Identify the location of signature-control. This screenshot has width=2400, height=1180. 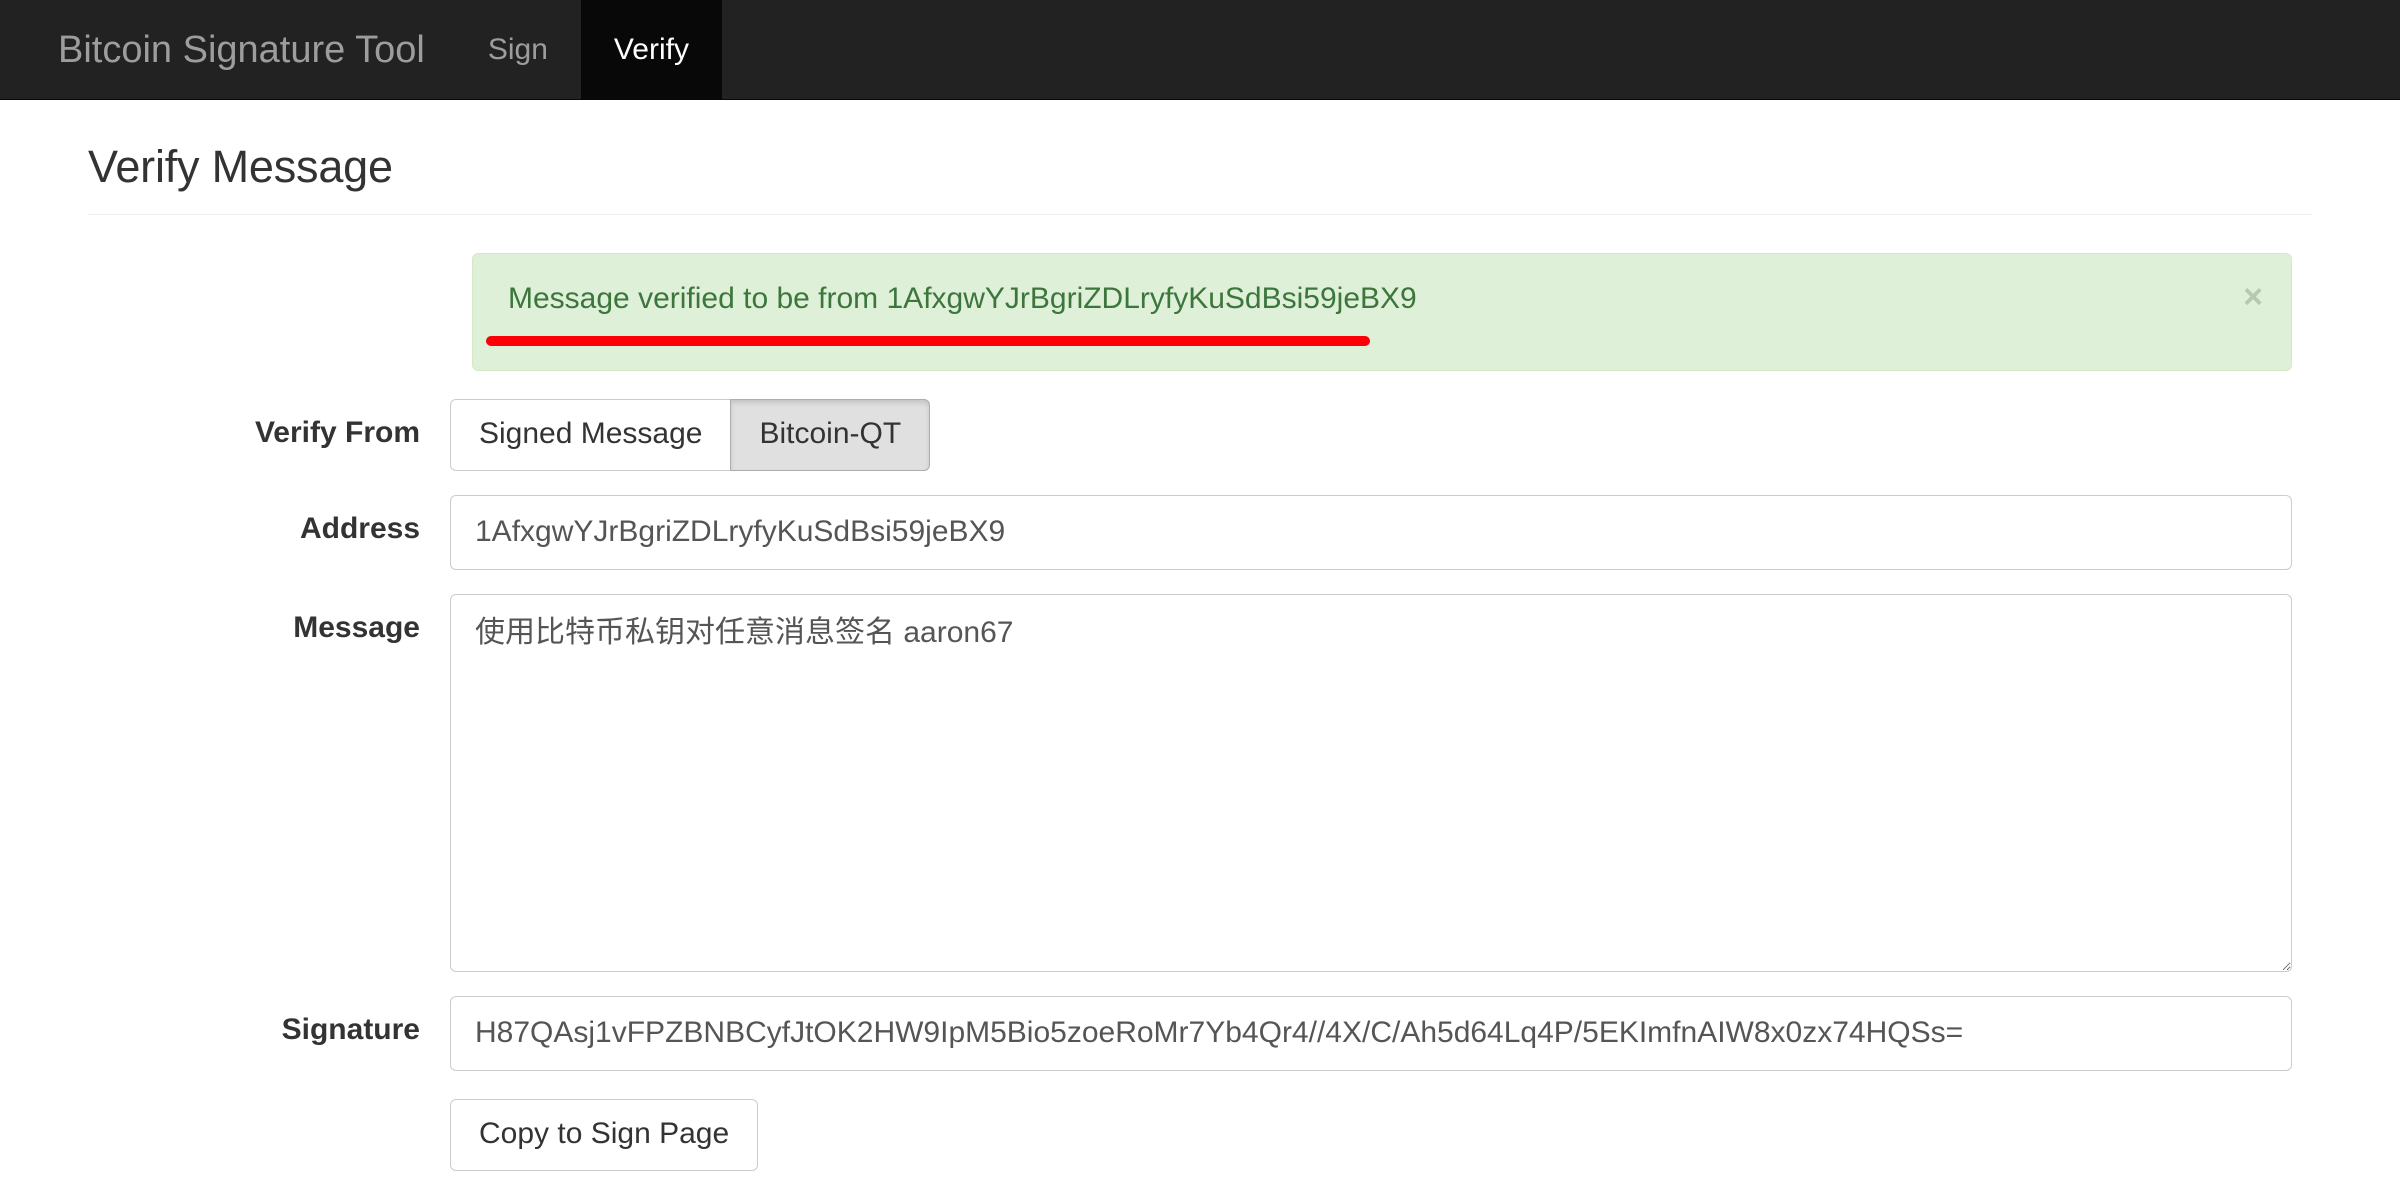
(1395, 1033).